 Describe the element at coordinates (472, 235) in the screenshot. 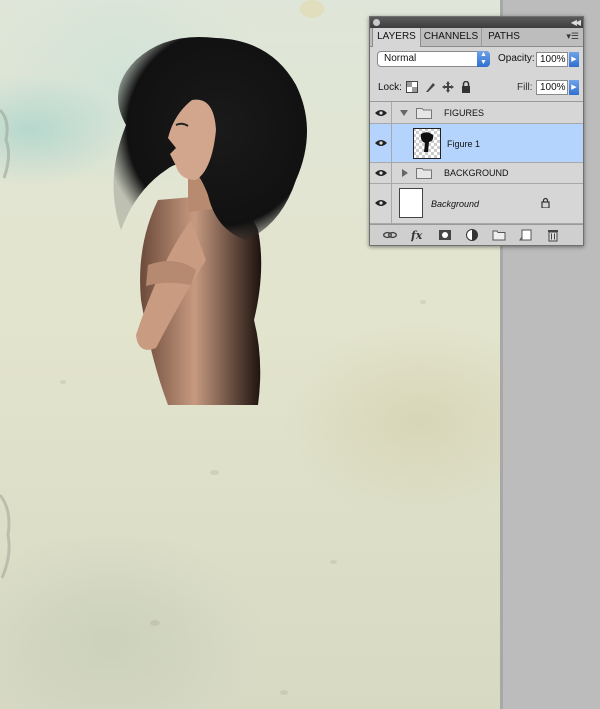

I see `adjustment-layer-icon` at that location.